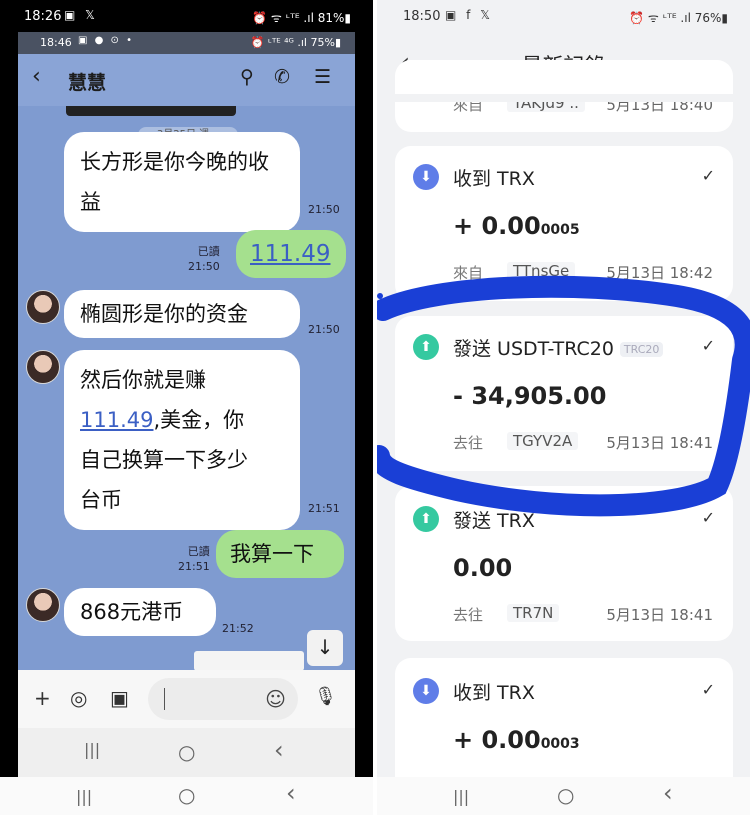 This screenshot has width=750, height=815. I want to click on battery-signal-indicator: ⏰ ᯤ ᶫᵀᴱ .ıl 81%▮, so click(301, 18).